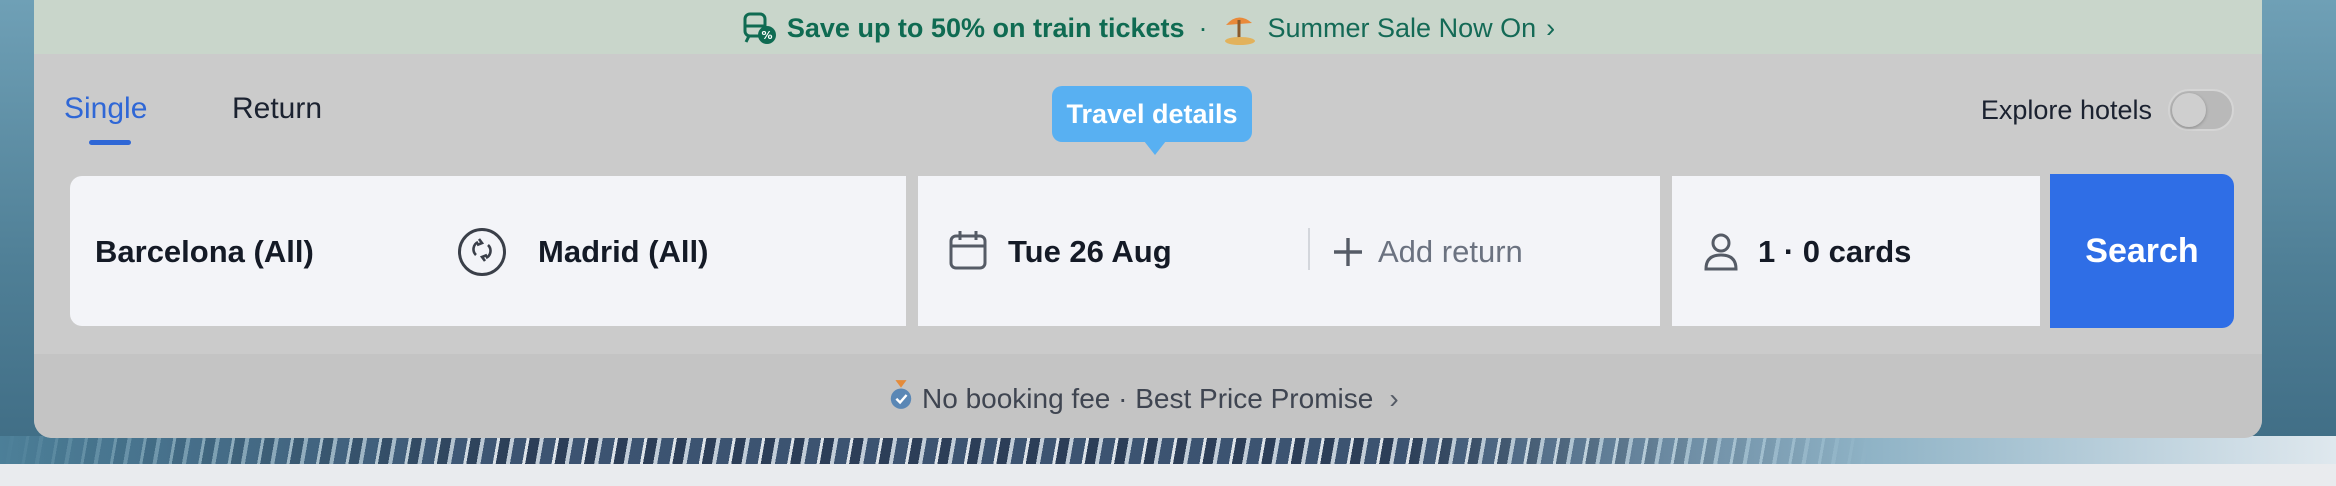 This screenshot has width=2336, height=486. I want to click on explore-hotels-label: Explore hotels, so click(2066, 109).